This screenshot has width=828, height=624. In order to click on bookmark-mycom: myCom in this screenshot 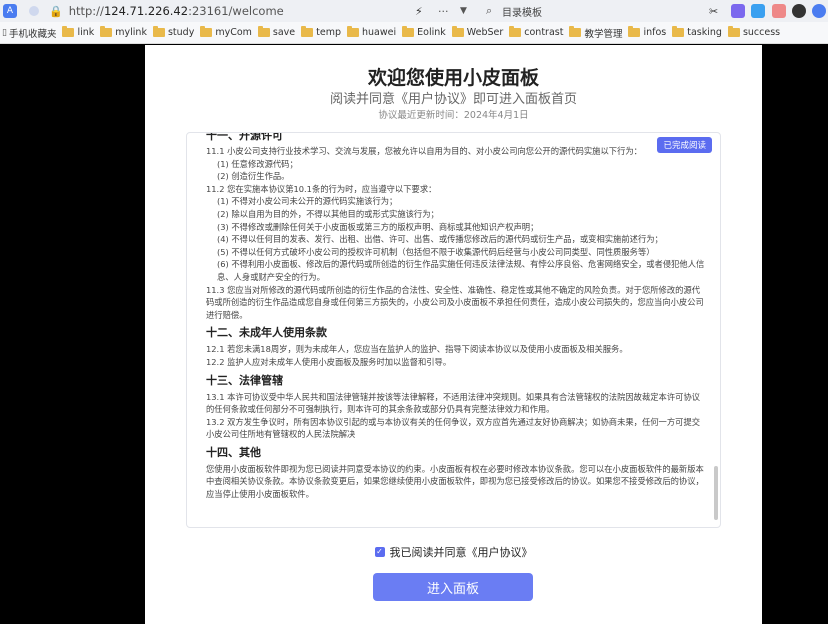, I will do `click(226, 32)`.